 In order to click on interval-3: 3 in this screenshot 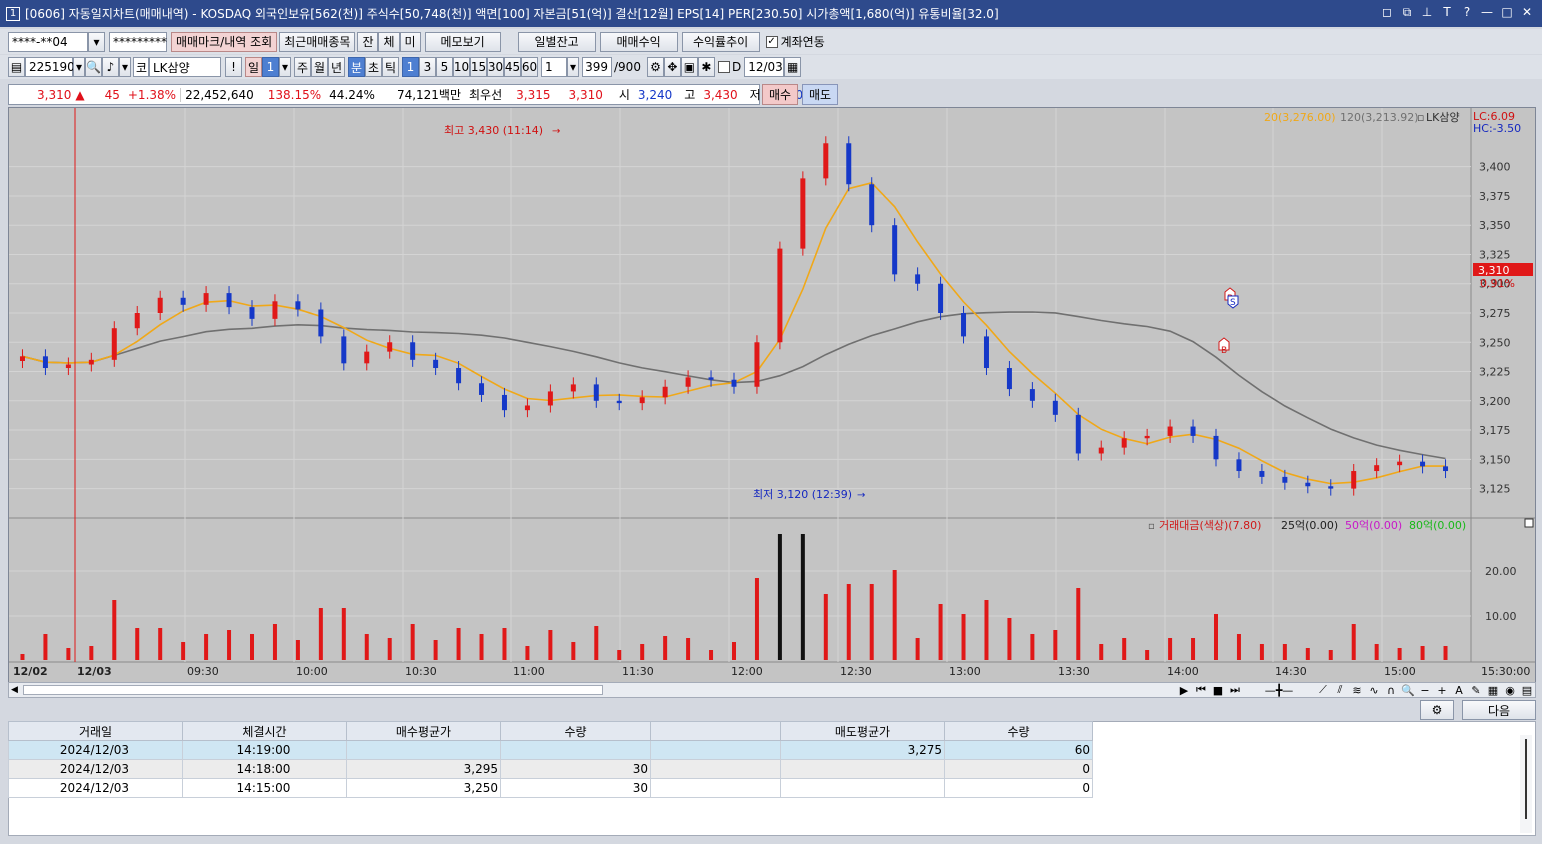, I will do `click(427, 67)`.